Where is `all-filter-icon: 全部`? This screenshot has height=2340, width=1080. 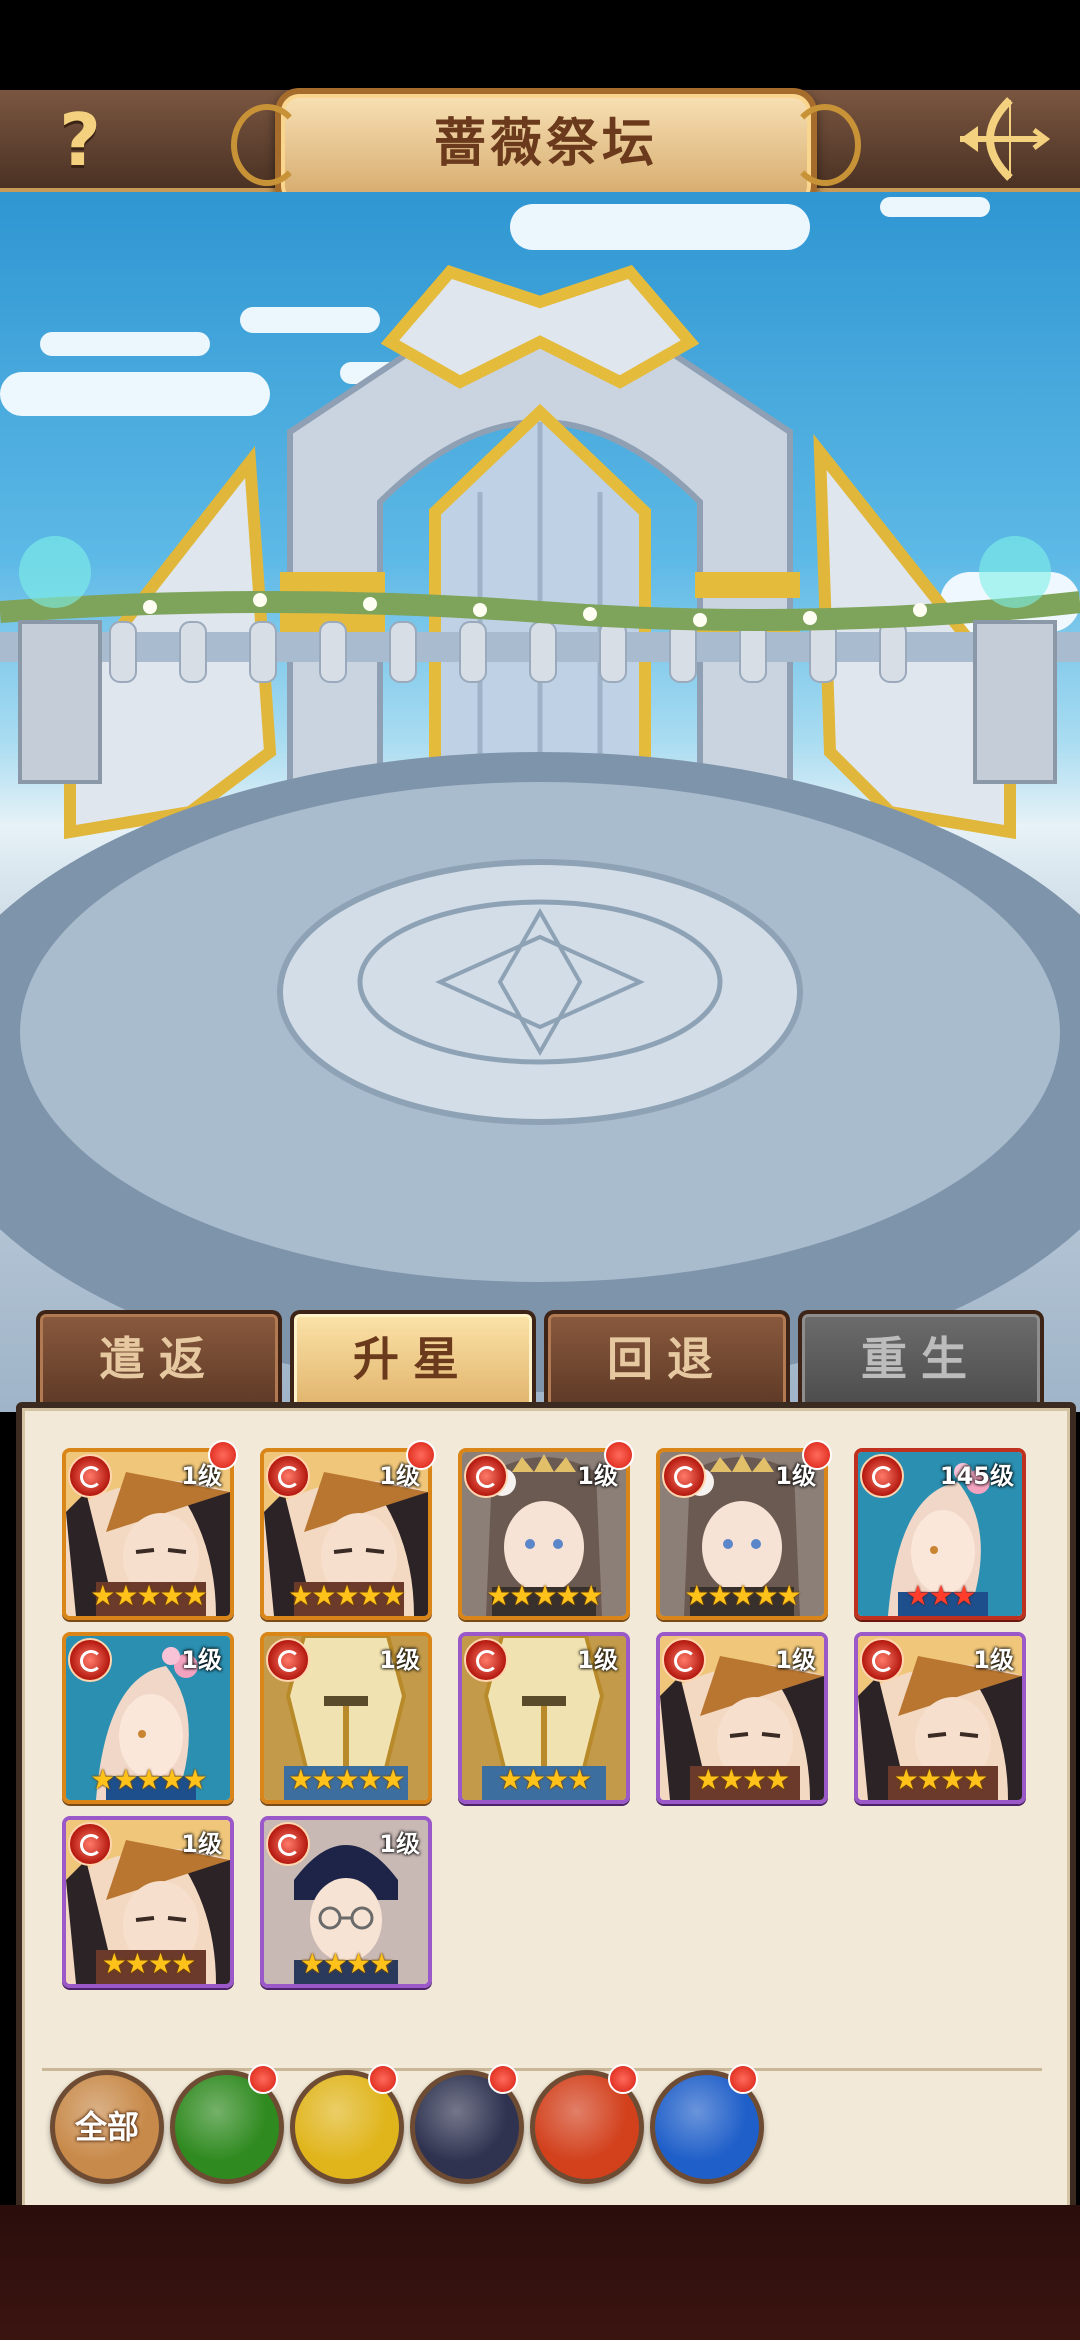
all-filter-icon: 全部 is located at coordinates (106, 2127).